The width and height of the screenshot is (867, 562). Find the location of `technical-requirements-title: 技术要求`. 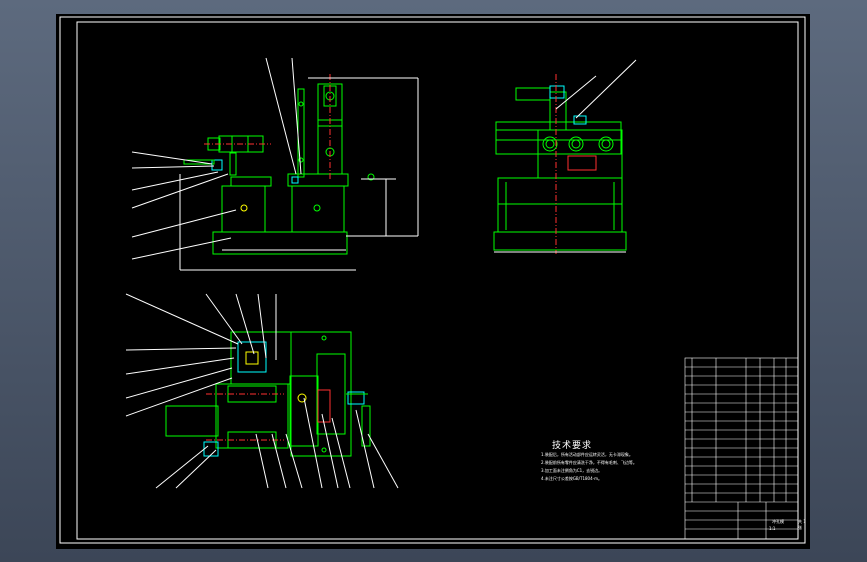

technical-requirements-title: 技术要求 is located at coordinates (572, 446).